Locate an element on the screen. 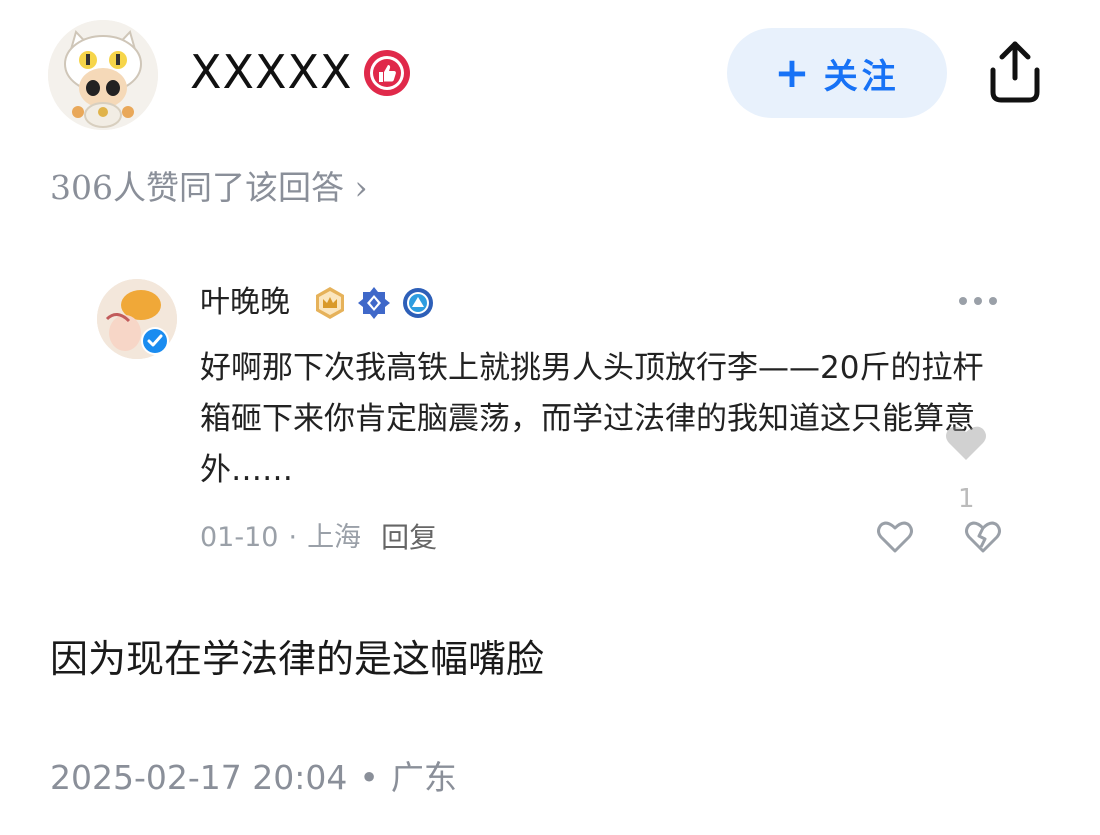 The height and width of the screenshot is (835, 1100). agree-count-link: 306人赞同了该回答 › is located at coordinates (209, 188).